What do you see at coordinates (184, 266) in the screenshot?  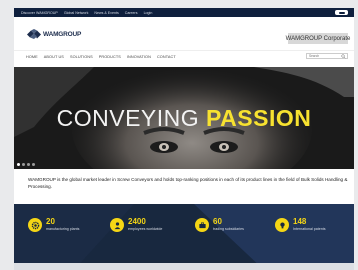 I see `stats-bottom-strip` at bounding box center [184, 266].